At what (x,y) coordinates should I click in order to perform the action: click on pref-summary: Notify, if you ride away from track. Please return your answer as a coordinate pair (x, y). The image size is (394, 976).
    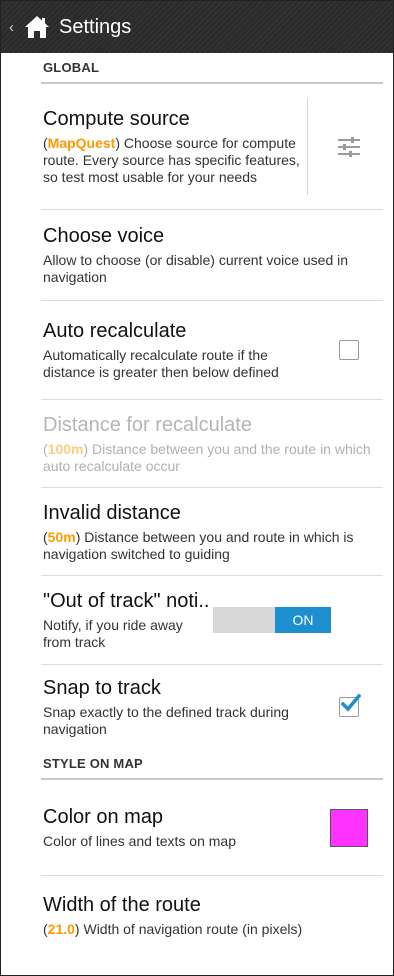
    Looking at the image, I should click on (113, 633).